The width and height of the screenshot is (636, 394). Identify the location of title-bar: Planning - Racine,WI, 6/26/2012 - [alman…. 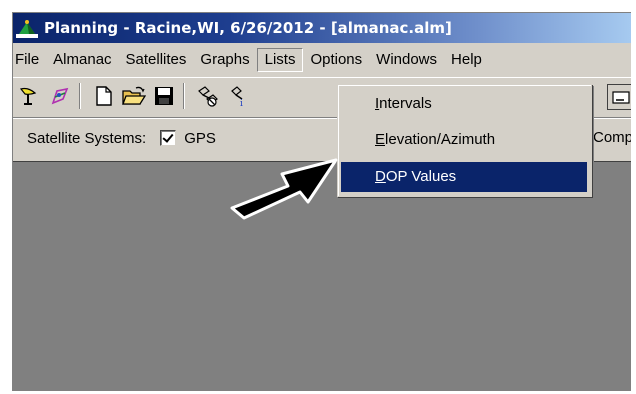
(322, 28).